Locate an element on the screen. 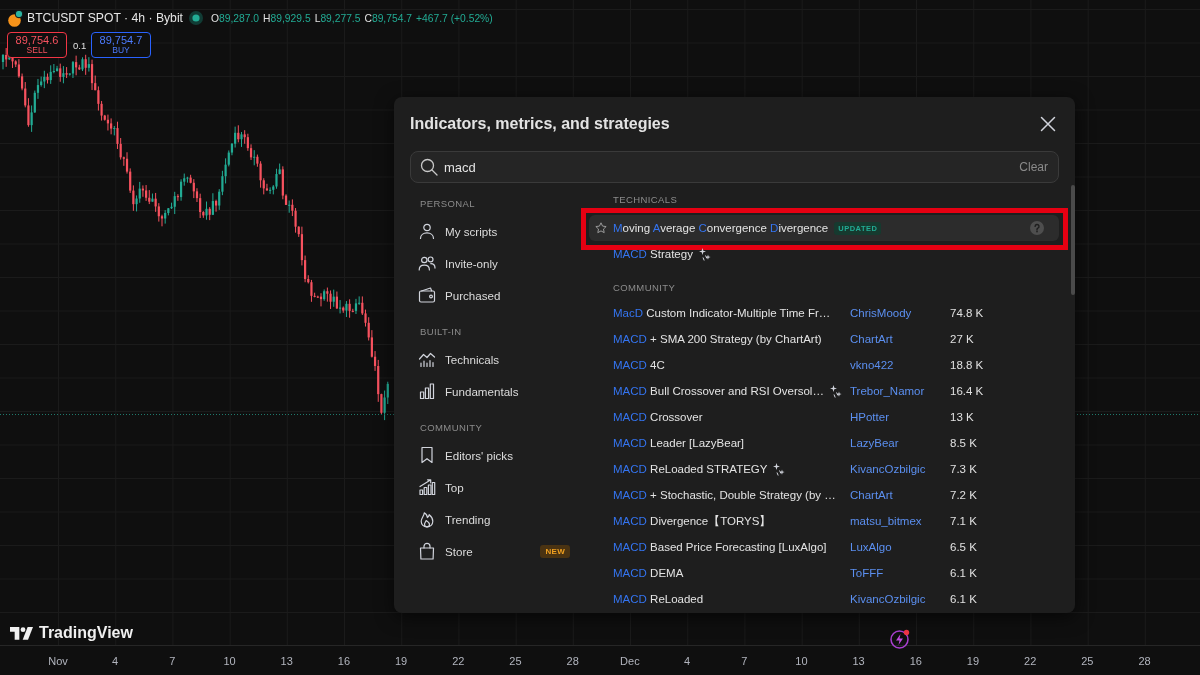 This screenshot has height=675, width=1200. result-row: MACD + Stochastic, Double Strategy (by … ChartArt 7.2 K is located at coordinates (824, 495).